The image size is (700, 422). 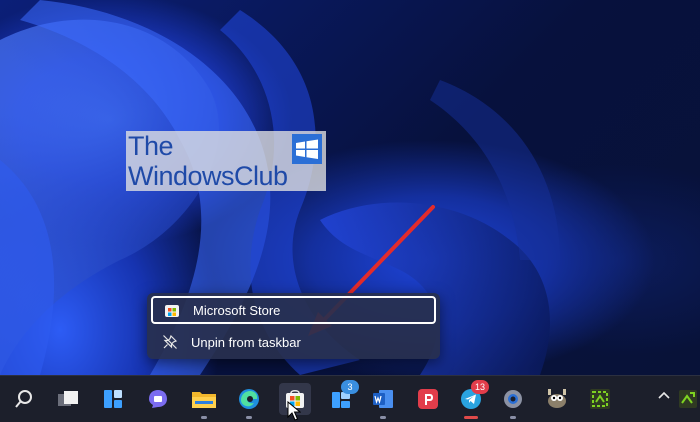 I want to click on menu-item-label: Unpin from taskbar, so click(x=246, y=342).